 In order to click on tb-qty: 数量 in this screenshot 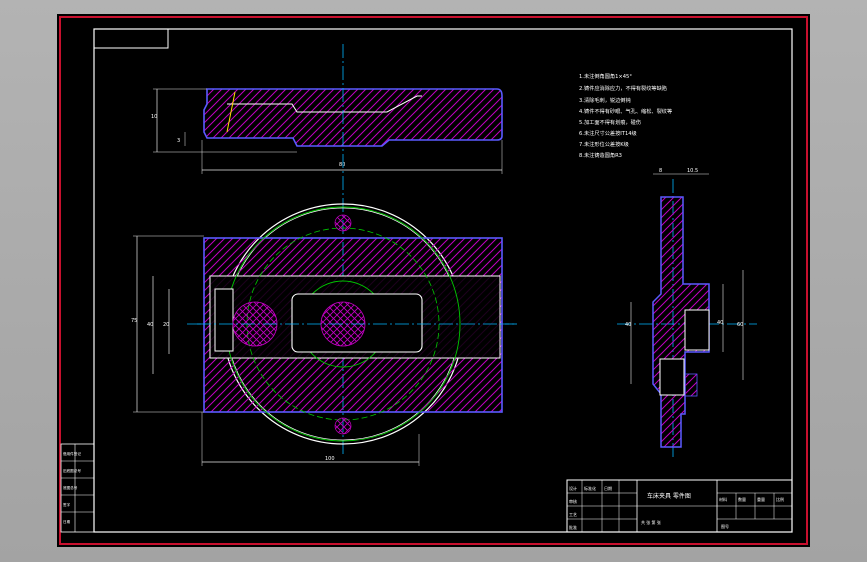, I will do `click(742, 499)`.